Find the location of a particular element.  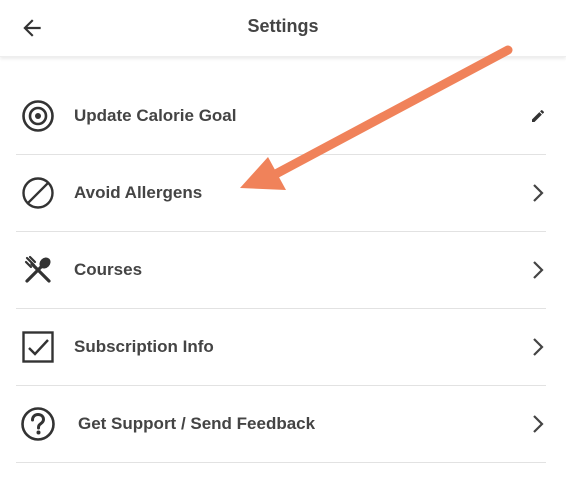

page-title: Settings is located at coordinates (283, 26).